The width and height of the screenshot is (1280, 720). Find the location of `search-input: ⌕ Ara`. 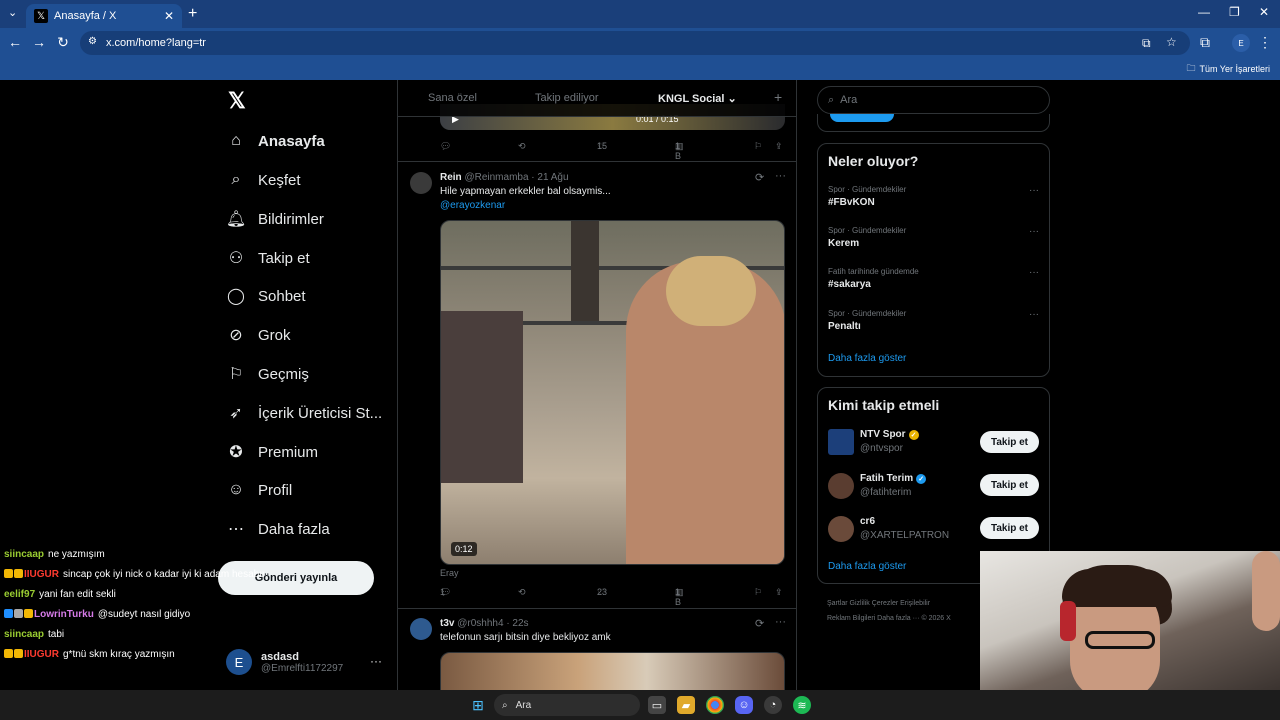

search-input: ⌕ Ara is located at coordinates (933, 100).